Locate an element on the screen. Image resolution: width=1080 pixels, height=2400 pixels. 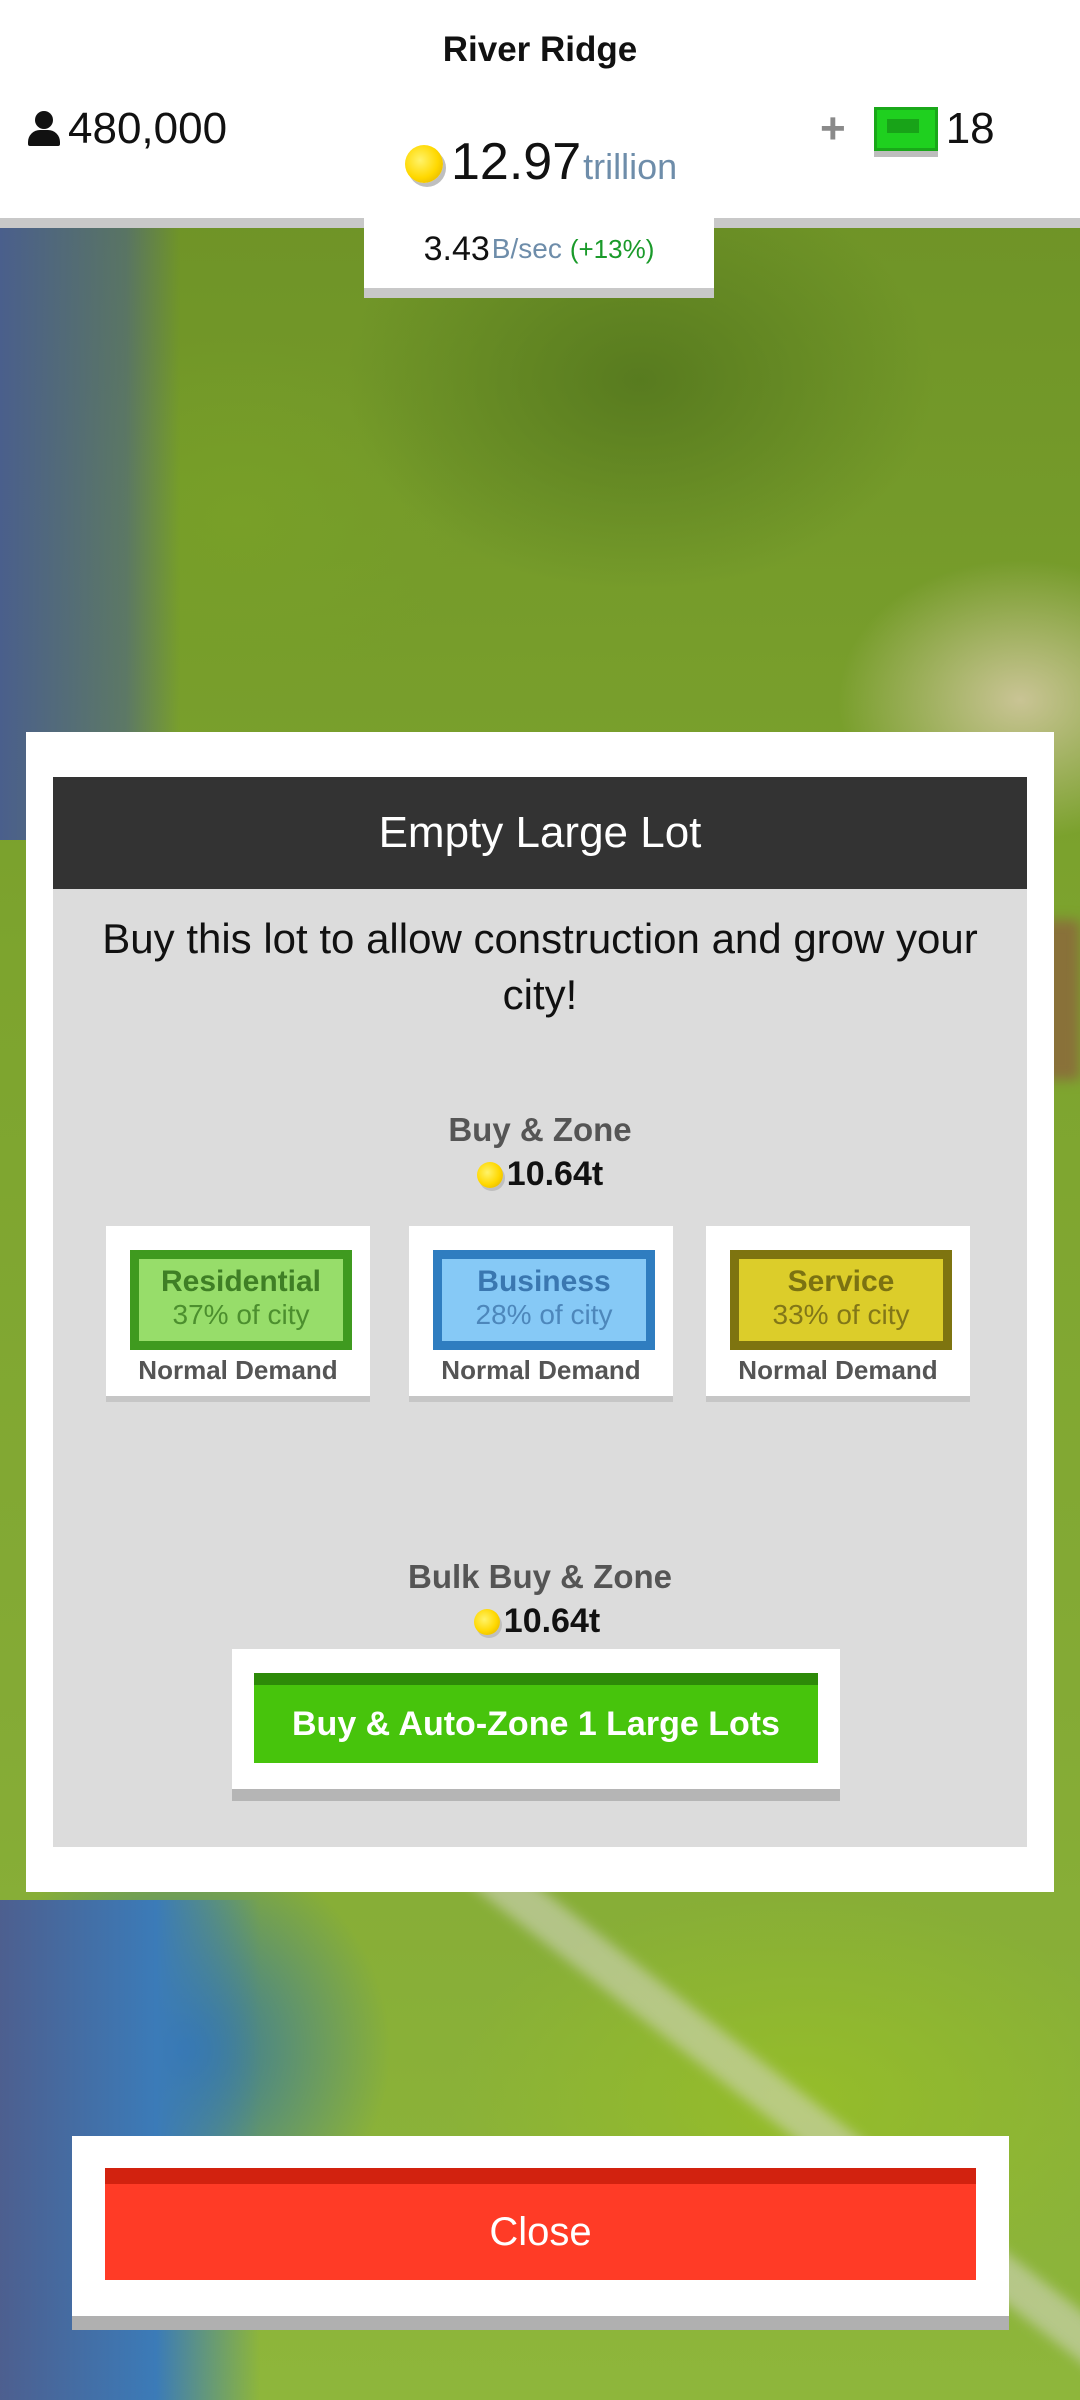
zone-card-residential: Residential 37% of city Normal Demand is located at coordinates (238, 1311).